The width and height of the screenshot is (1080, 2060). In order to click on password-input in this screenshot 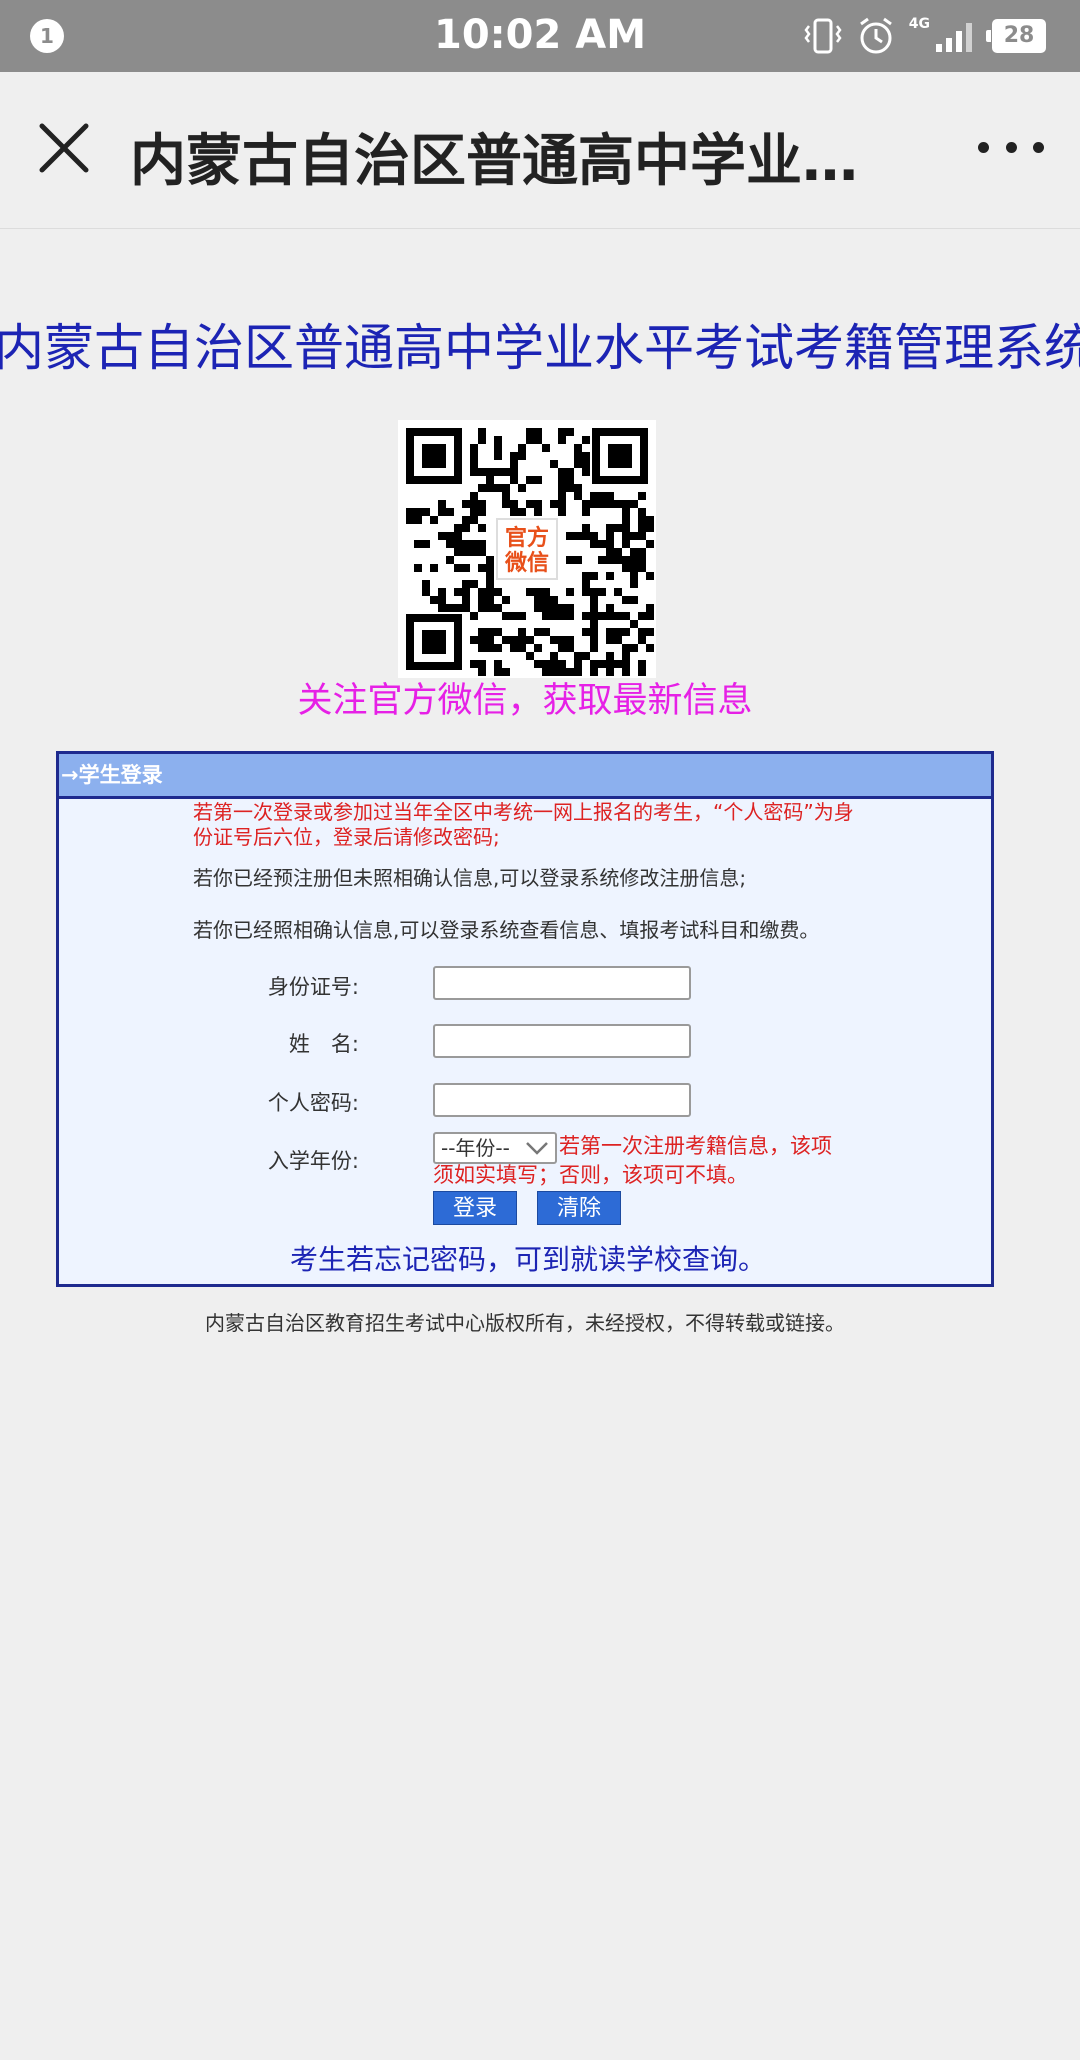, I will do `click(562, 1100)`.